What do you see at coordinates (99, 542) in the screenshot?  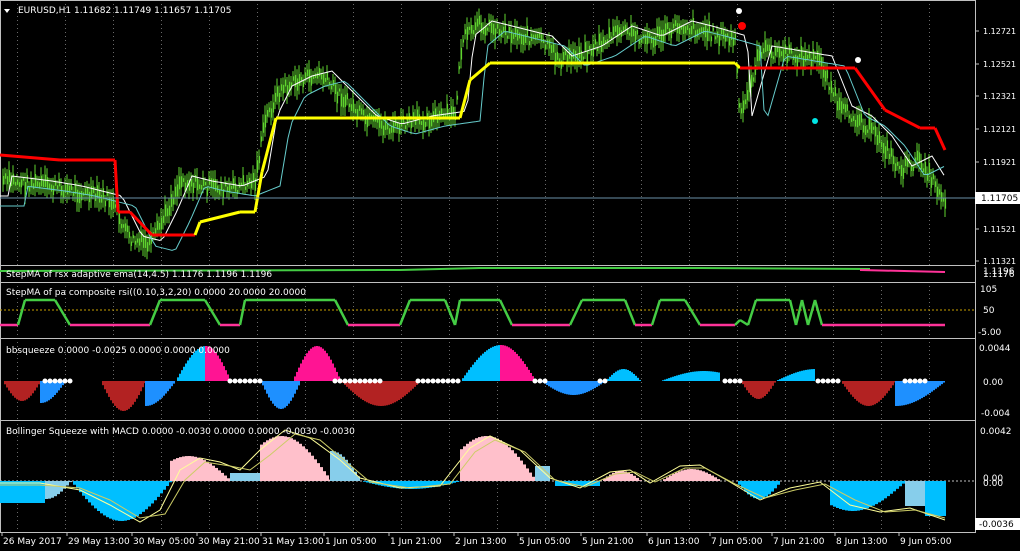 I see `time-label: 29 May 13:00` at bounding box center [99, 542].